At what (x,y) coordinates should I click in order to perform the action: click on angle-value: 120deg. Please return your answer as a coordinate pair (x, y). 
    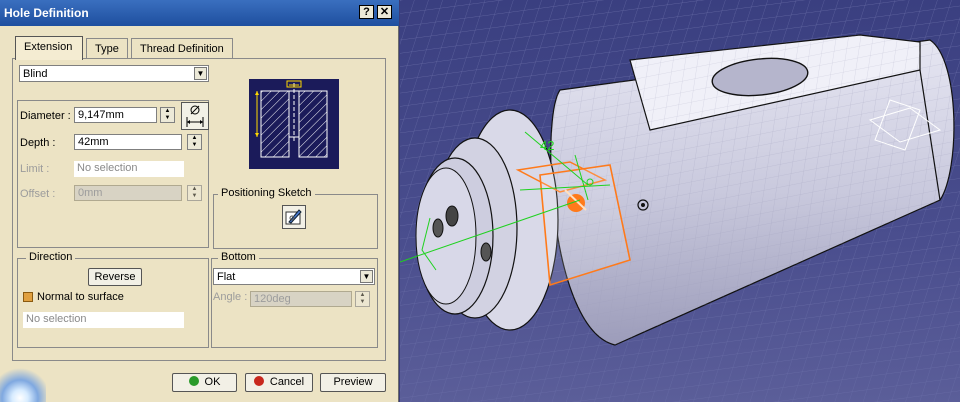
    Looking at the image, I should click on (272, 299).